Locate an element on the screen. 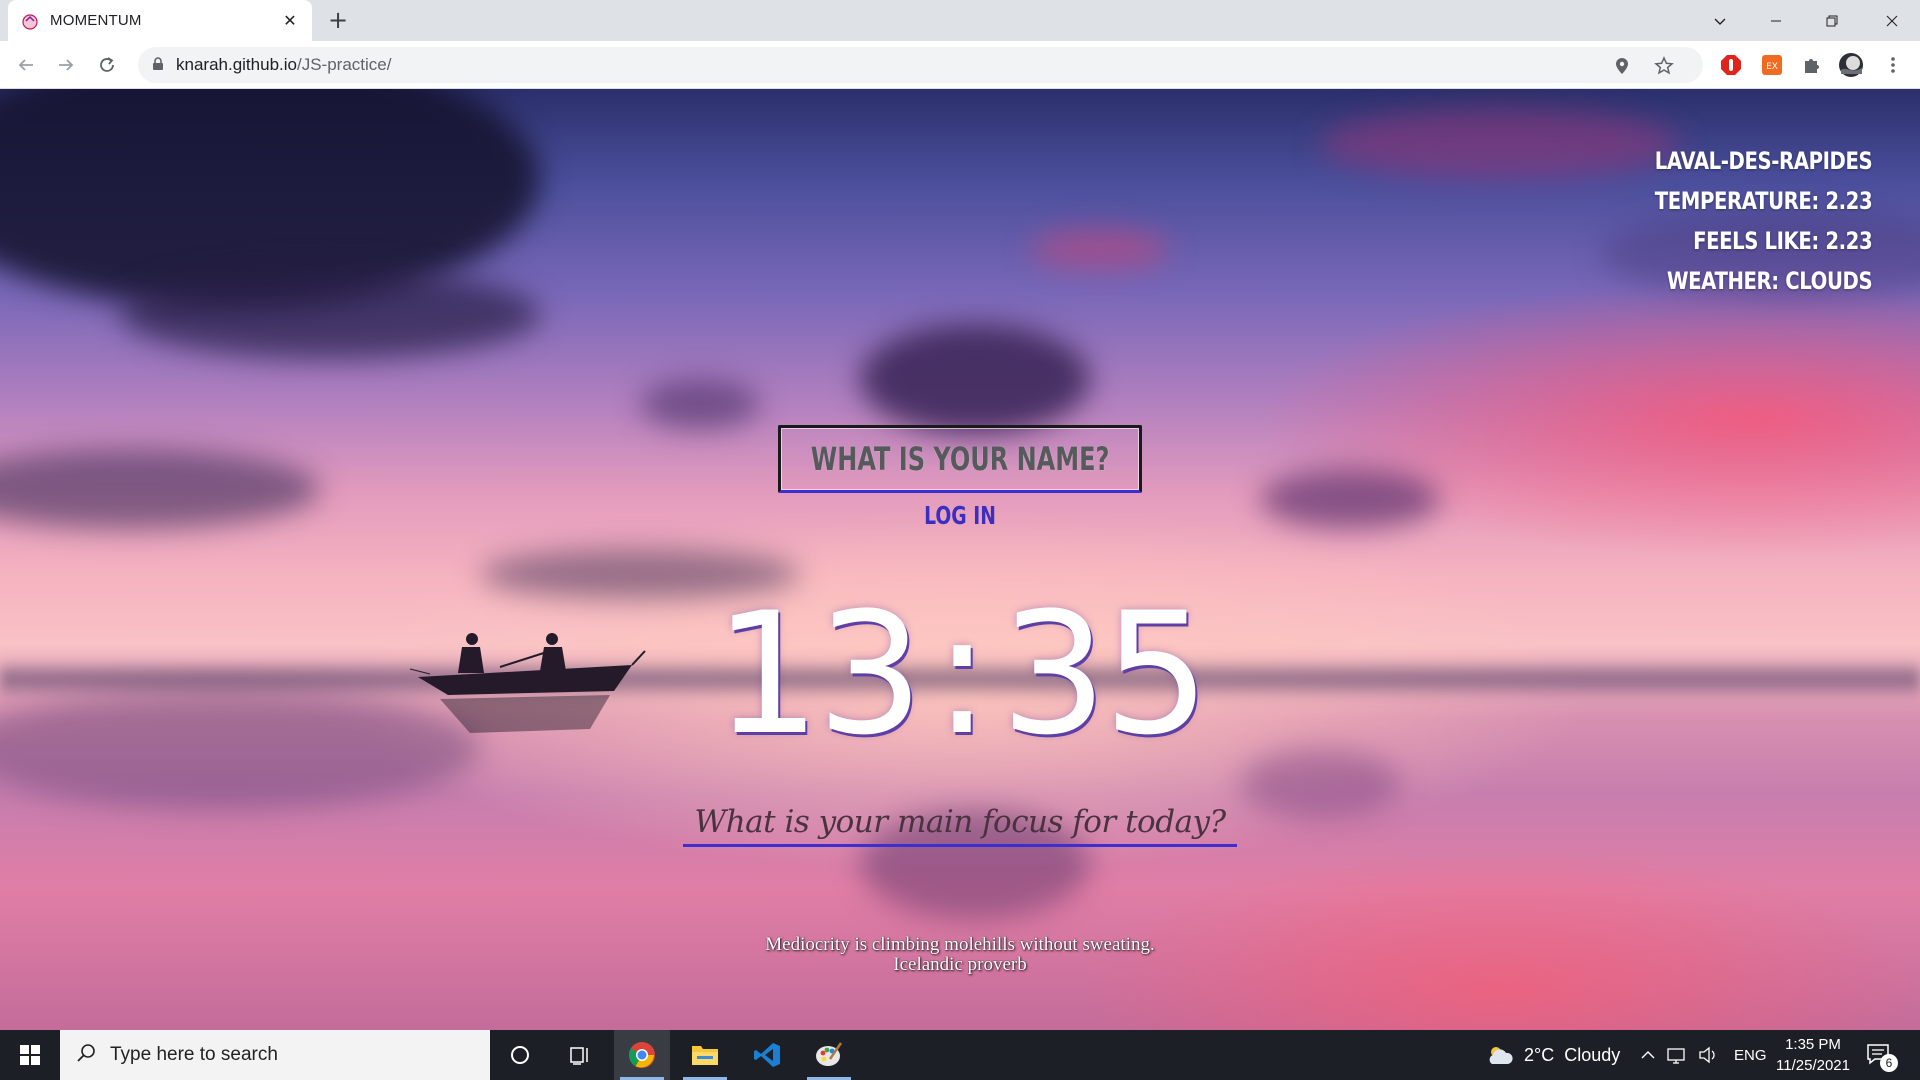 The height and width of the screenshot is (1080, 1920). browser-tab-strip: MOMENTUM ✕ + is located at coordinates (960, 20).